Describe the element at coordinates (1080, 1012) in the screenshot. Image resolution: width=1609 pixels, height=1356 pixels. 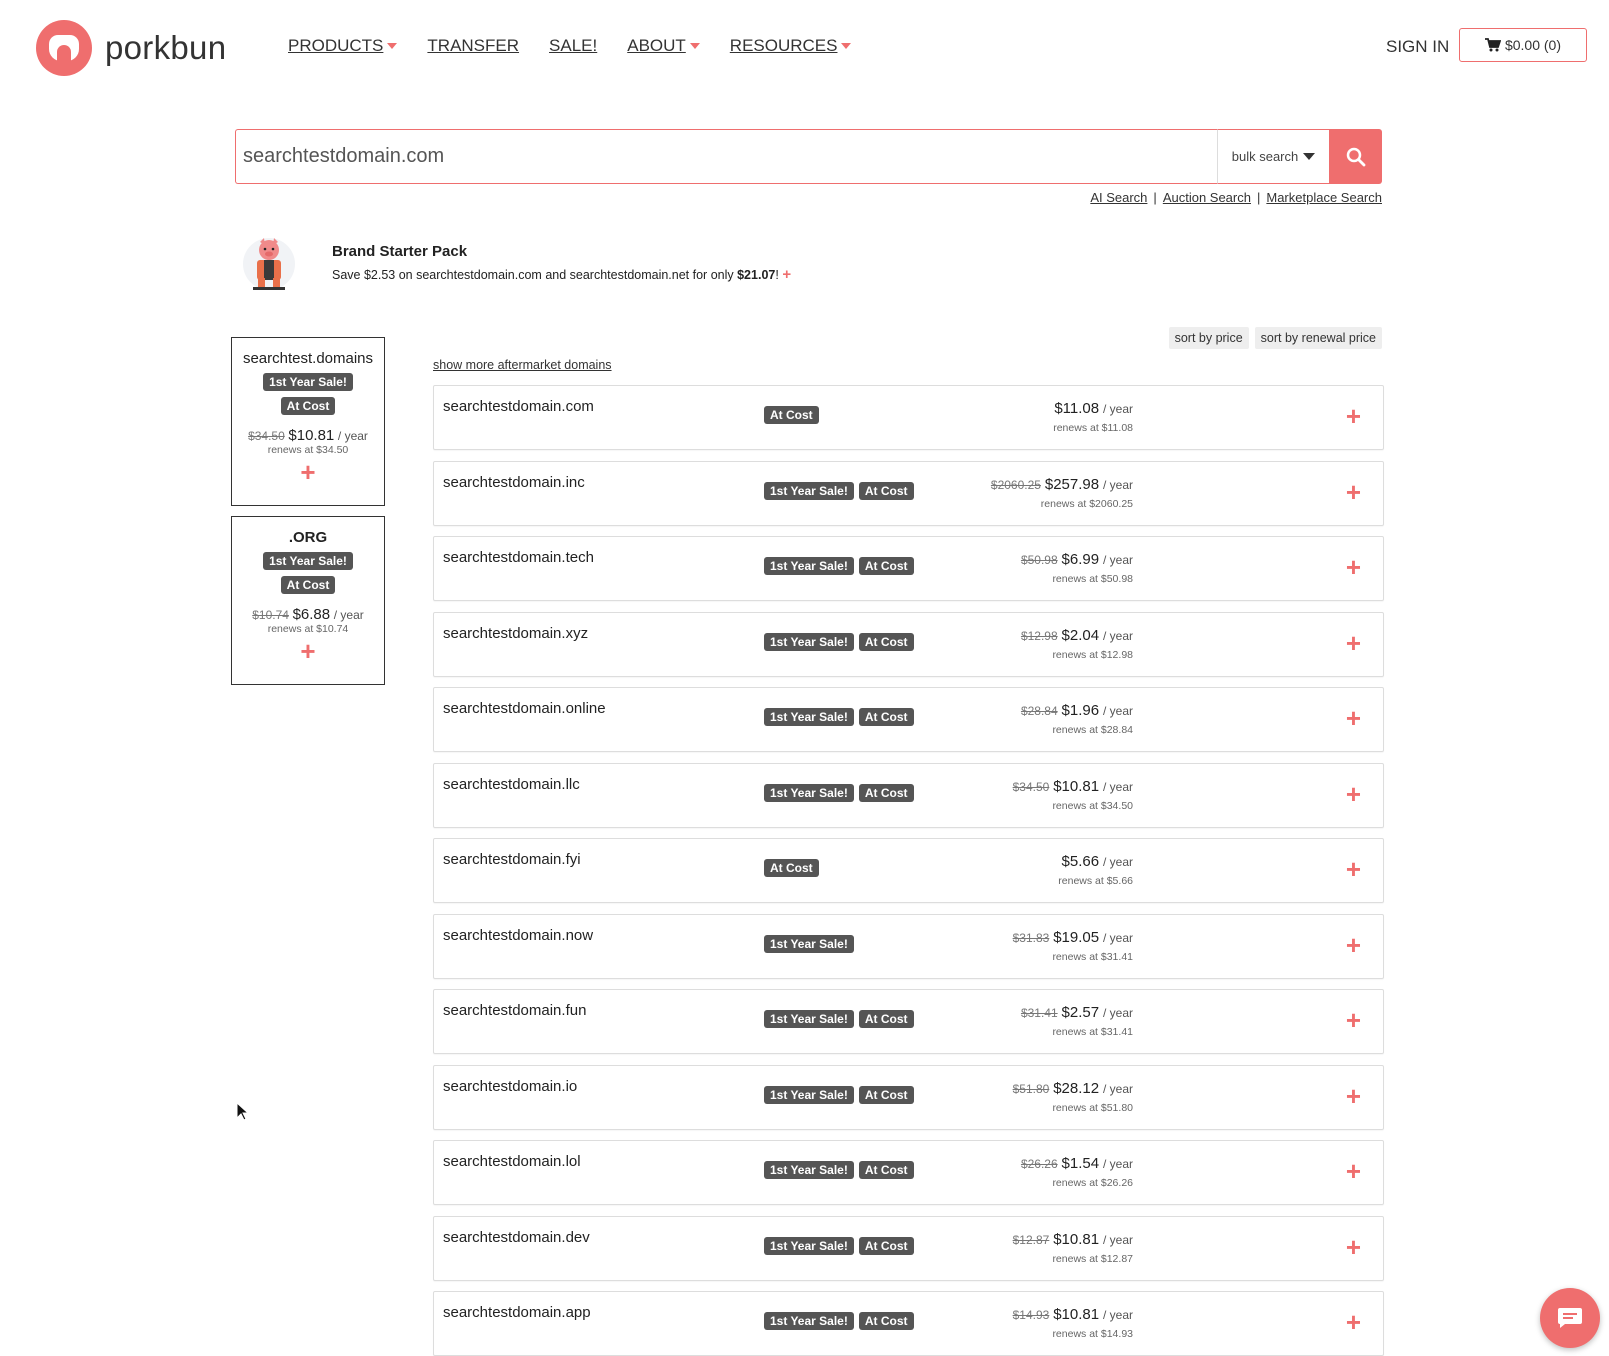
I see `current-price: $2.57` at that location.